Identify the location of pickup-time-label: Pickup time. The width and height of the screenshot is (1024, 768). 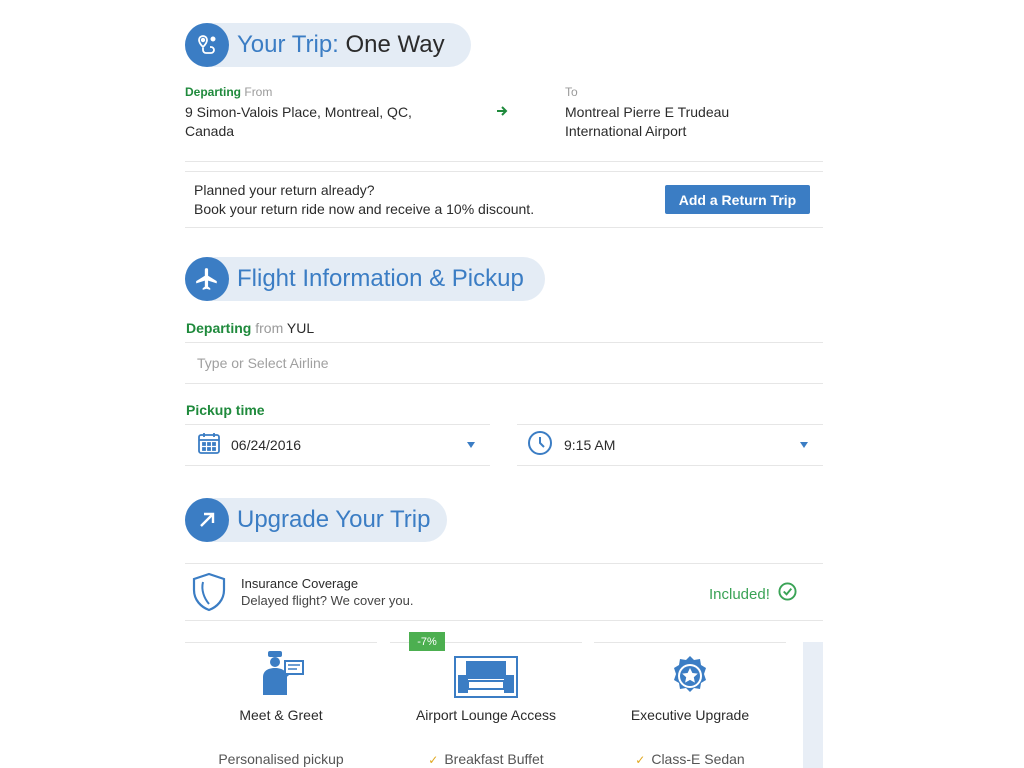
(225, 410).